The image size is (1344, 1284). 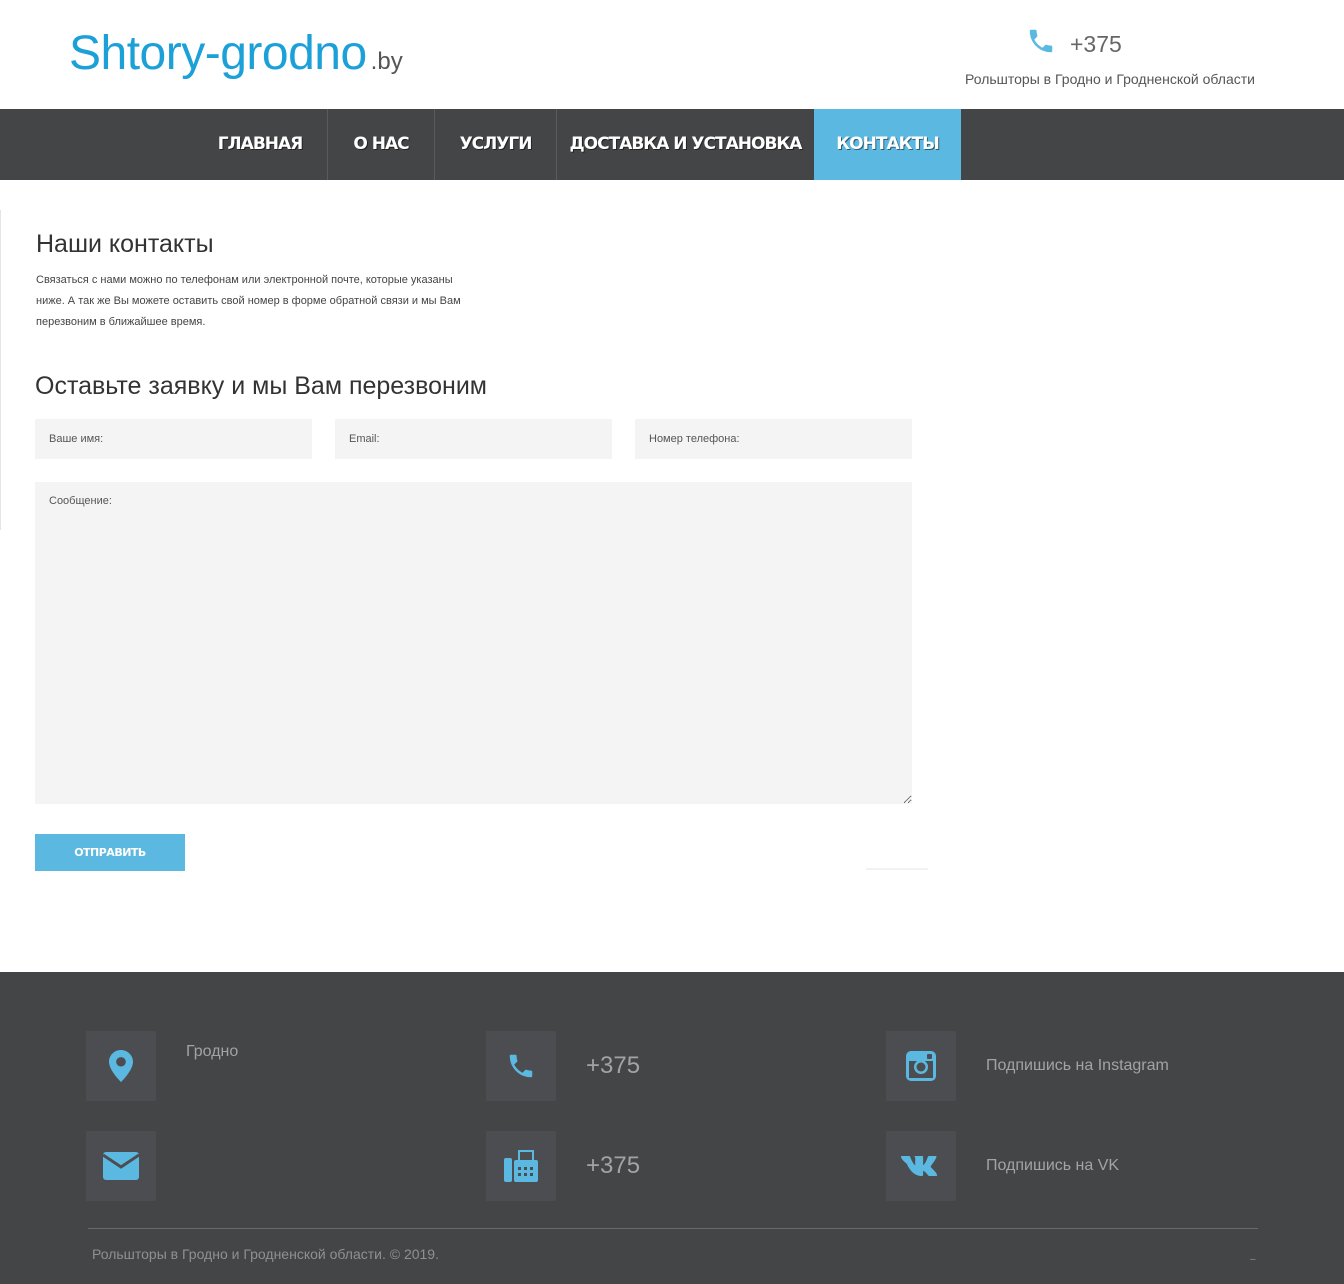 I want to click on nav-item-about: О НАС, so click(x=381, y=144).